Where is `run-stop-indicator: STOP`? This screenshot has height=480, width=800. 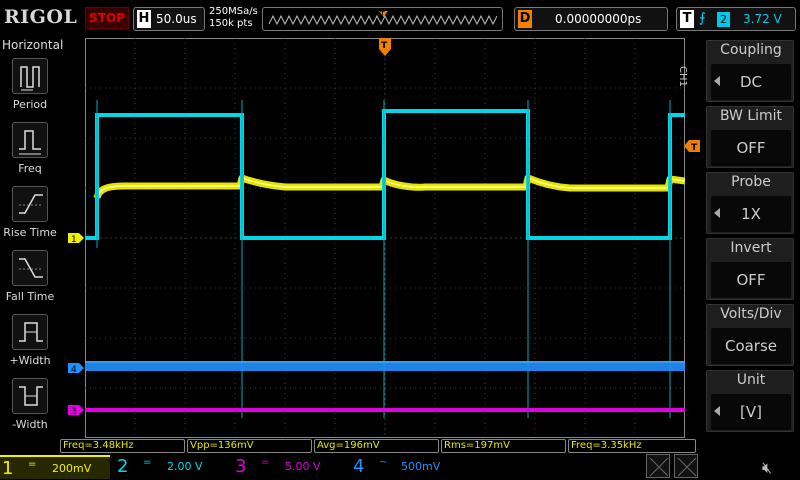
run-stop-indicator: STOP is located at coordinates (107, 18).